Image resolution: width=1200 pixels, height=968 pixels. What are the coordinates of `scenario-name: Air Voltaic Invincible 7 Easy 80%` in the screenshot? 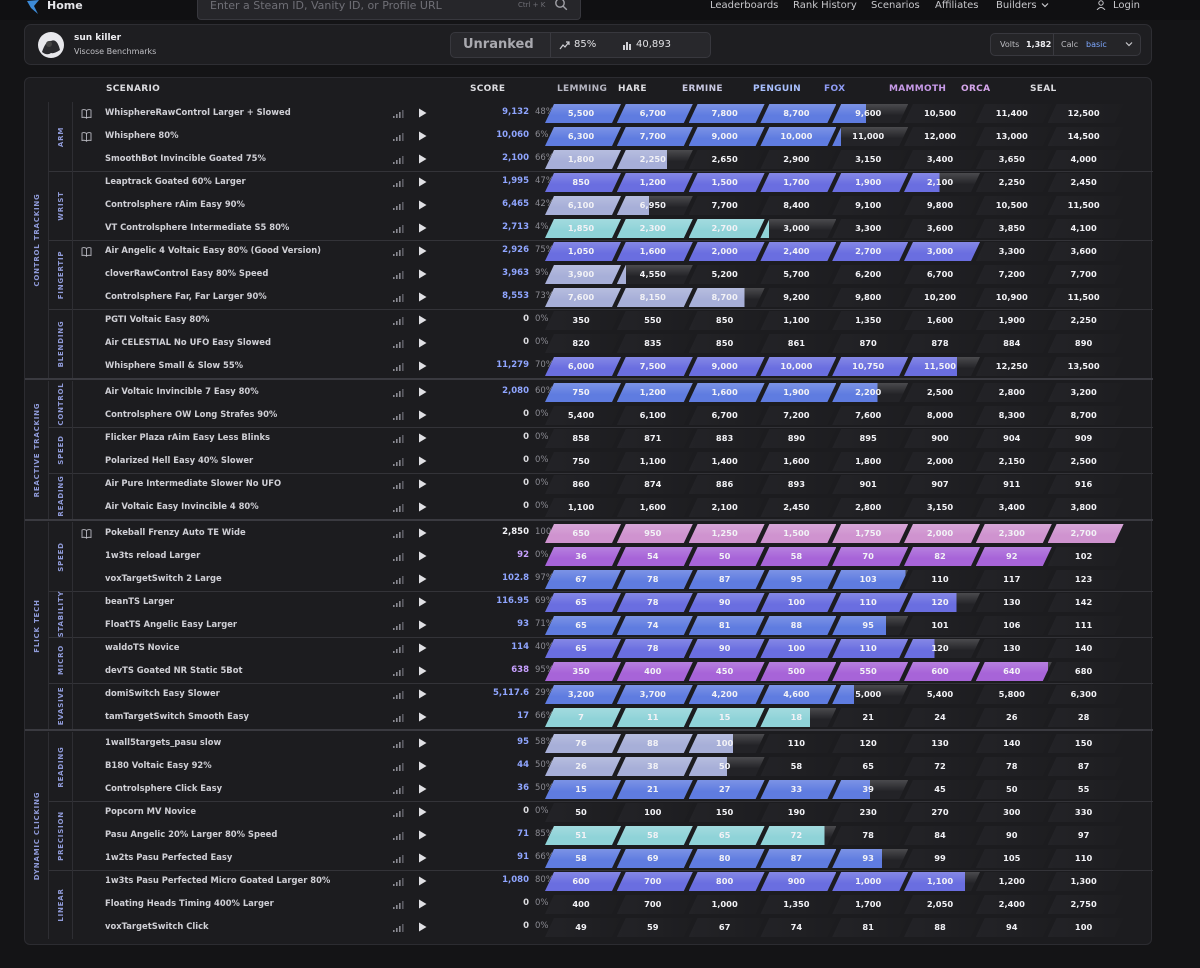 It's located at (182, 391).